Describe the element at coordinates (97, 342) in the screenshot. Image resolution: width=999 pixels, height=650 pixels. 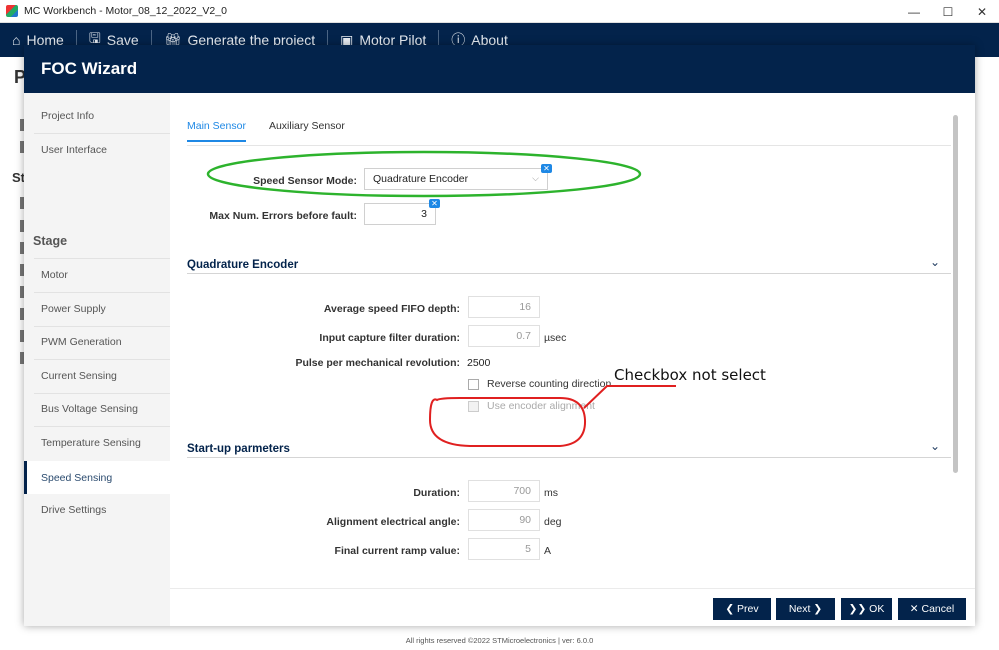
I see `sidebar-item-pwm-generation: PWM Generation` at that location.